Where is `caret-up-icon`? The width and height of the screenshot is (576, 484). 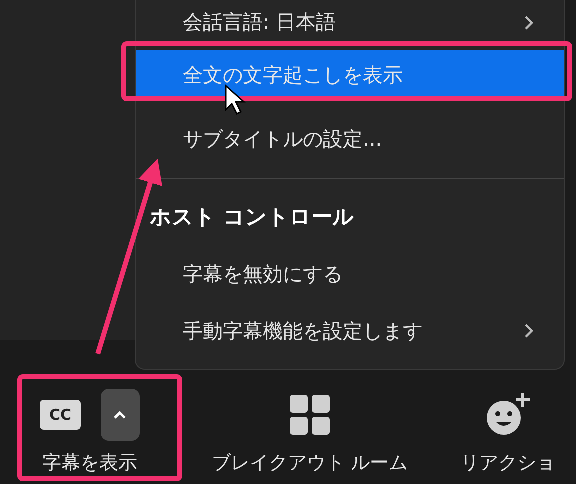 caret-up-icon is located at coordinates (120, 415).